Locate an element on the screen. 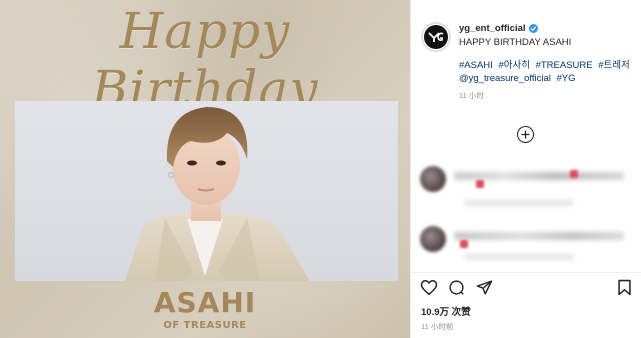 This screenshot has height=338, width=641. action-bar is located at coordinates (526, 288).